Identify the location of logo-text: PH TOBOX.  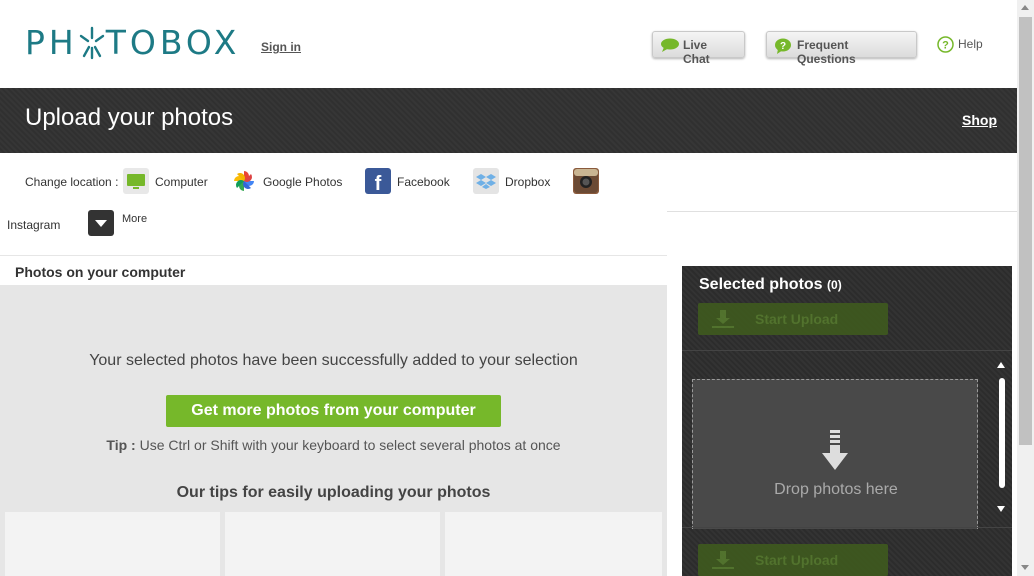
(133, 42).